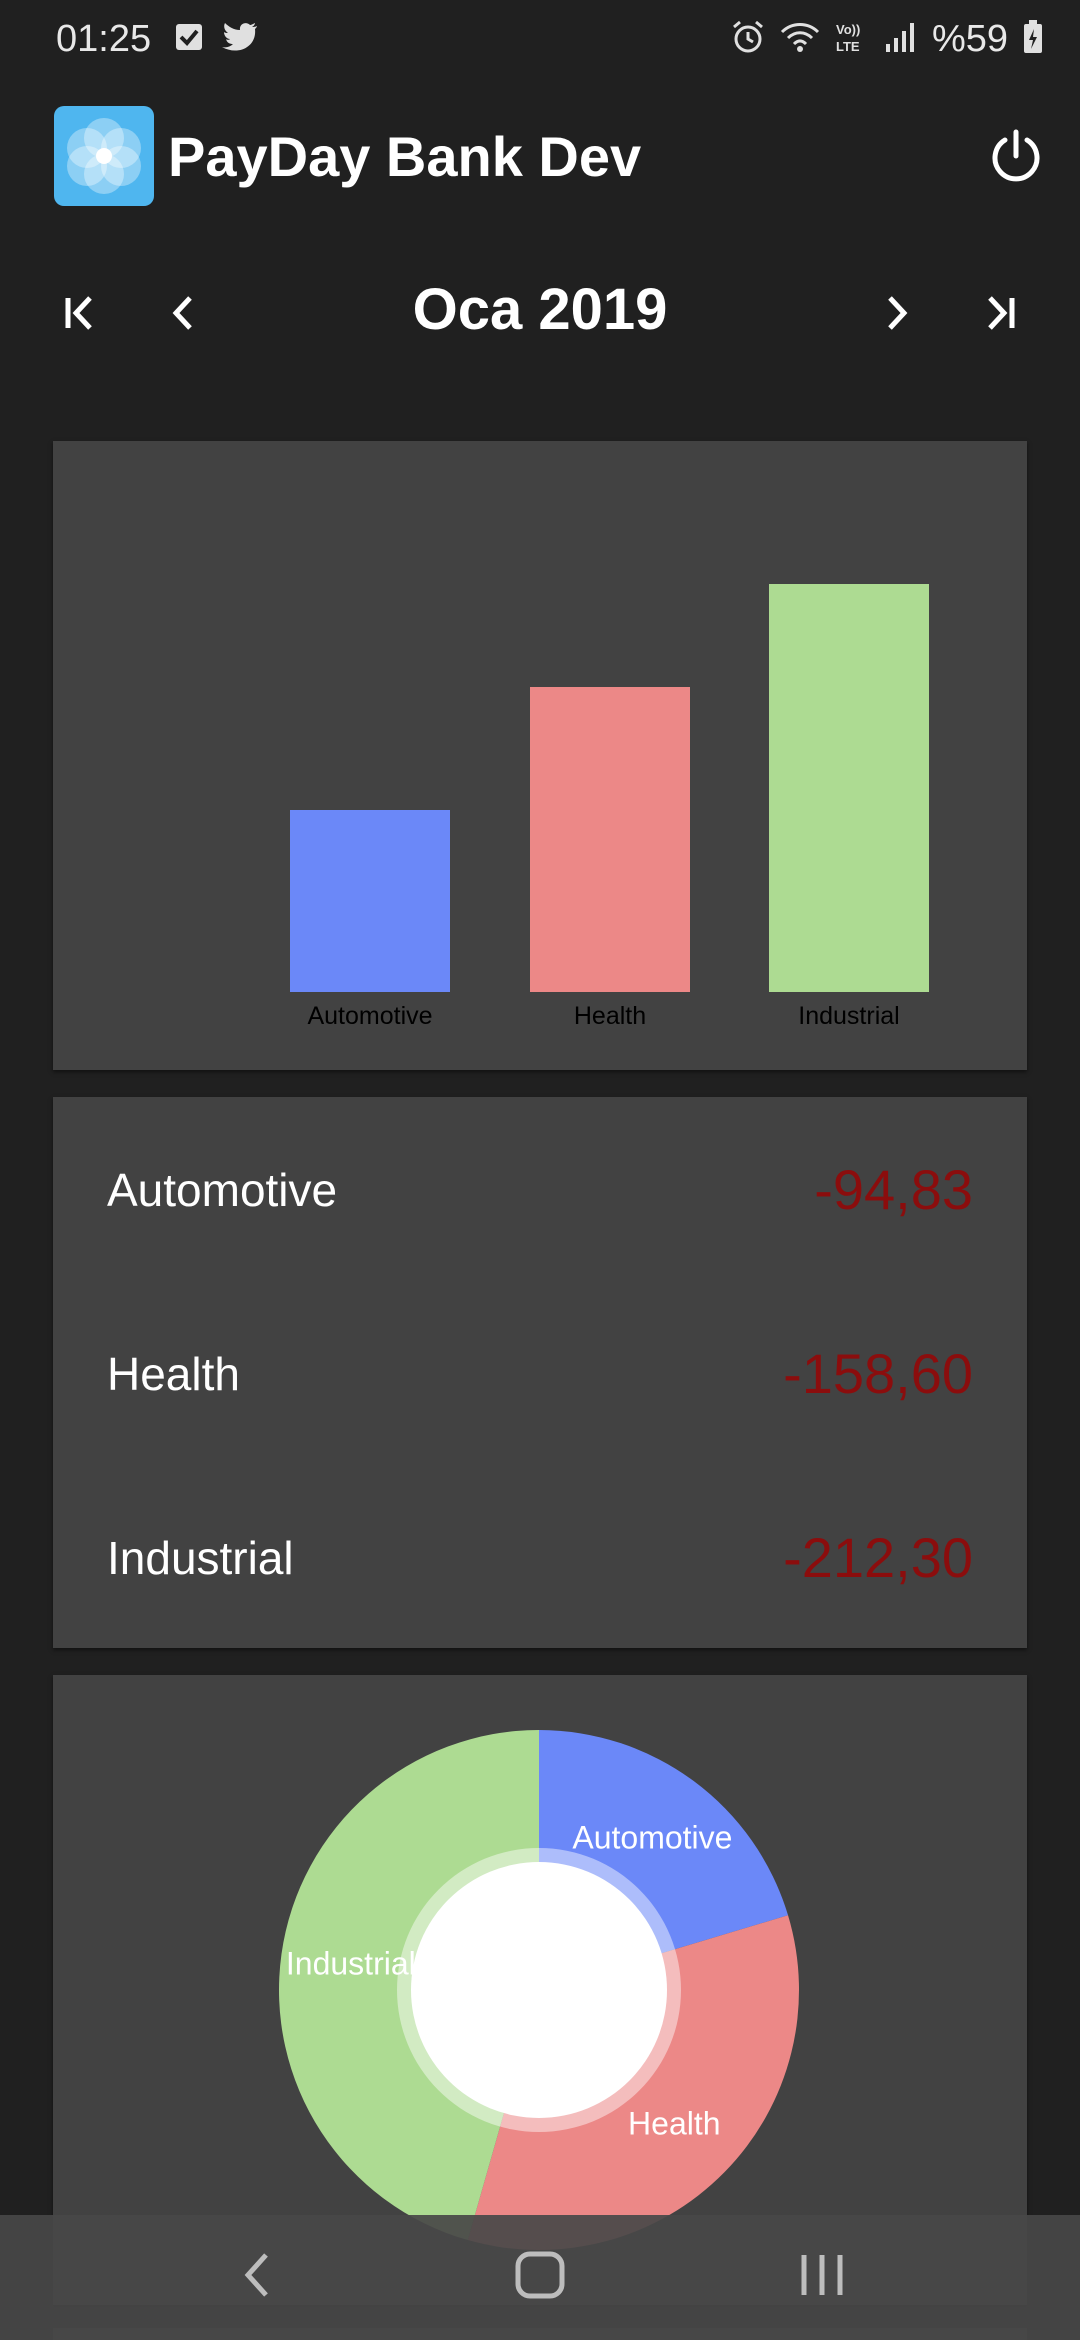  I want to click on slice-label: Industrial, so click(351, 1964).